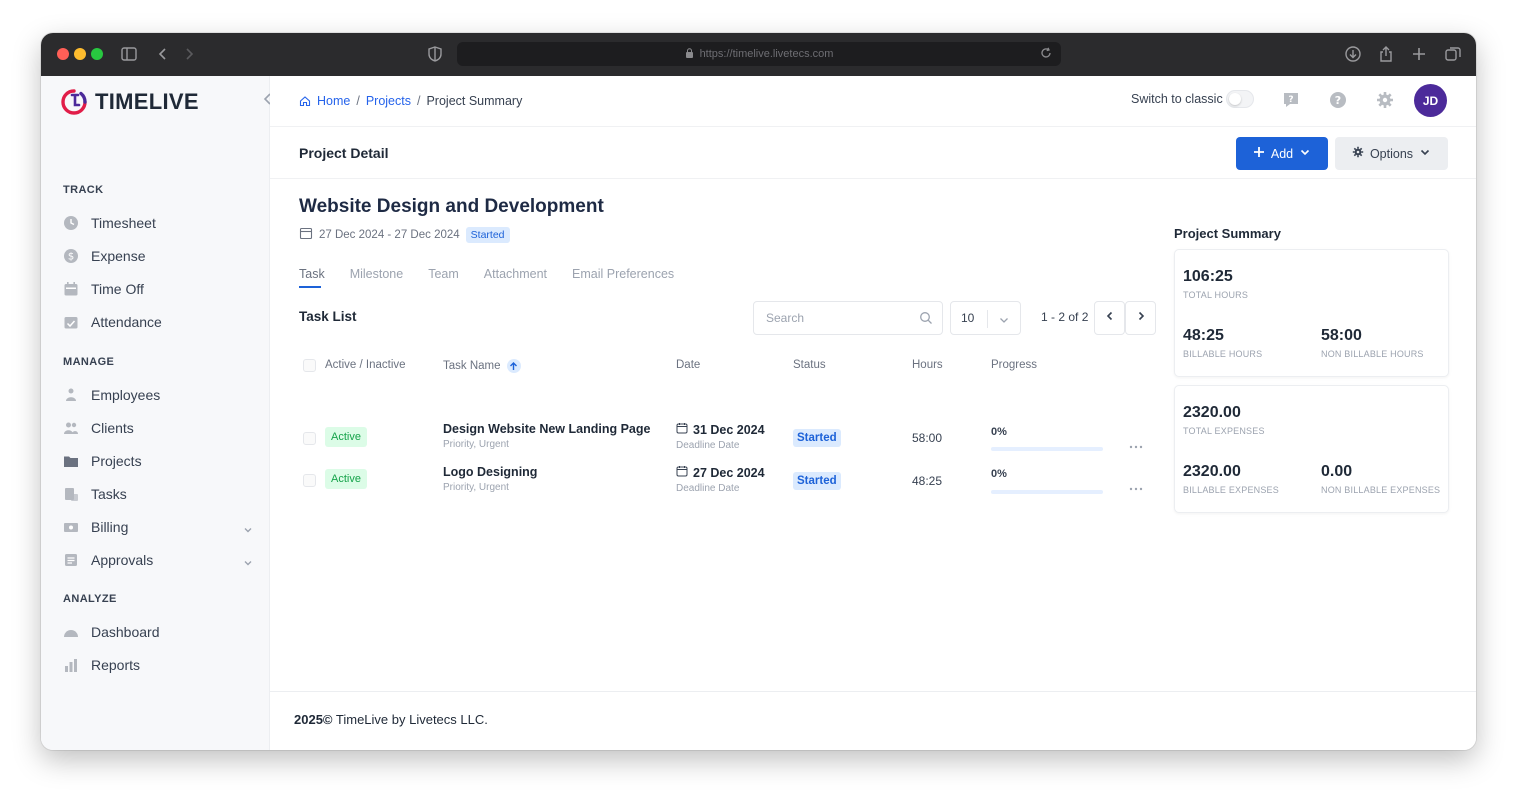 The height and width of the screenshot is (800, 1517). What do you see at coordinates (1212, 412) in the screenshot?
I see `total-expenses-value: 2320.00` at bounding box center [1212, 412].